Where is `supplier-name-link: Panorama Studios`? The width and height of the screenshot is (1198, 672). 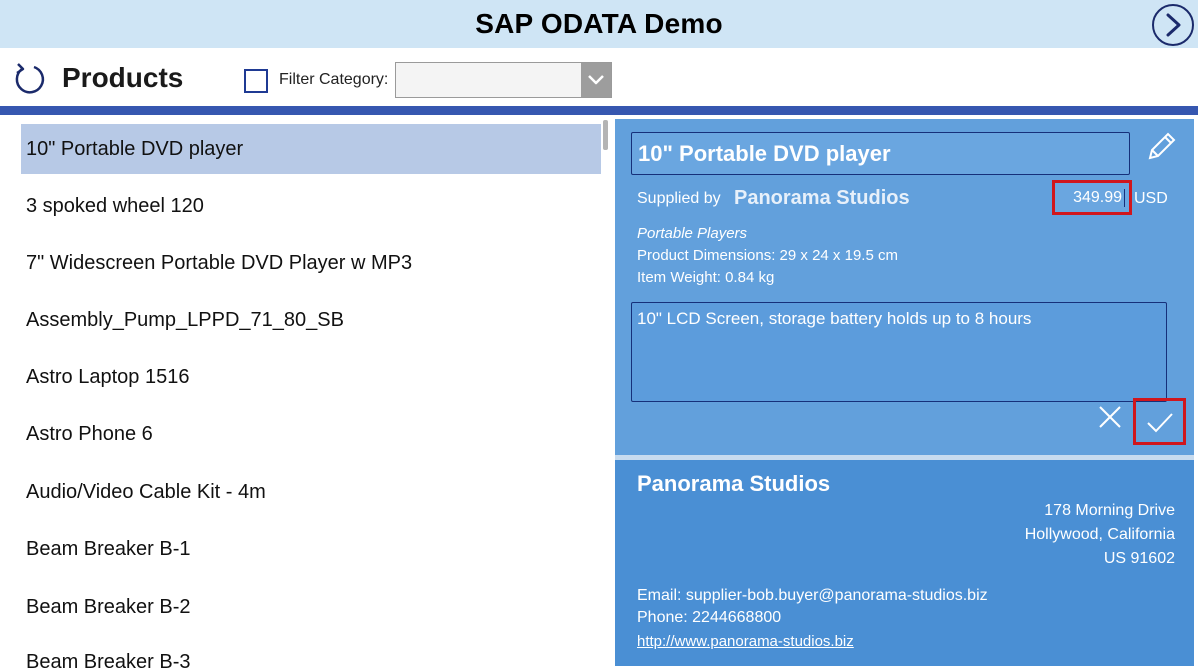
supplier-name-link: Panorama Studios is located at coordinates (822, 198).